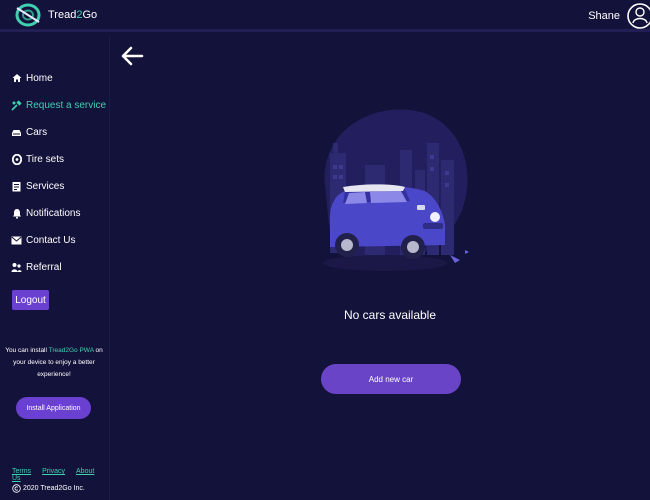 The width and height of the screenshot is (650, 500). Describe the element at coordinates (37, 132) in the screenshot. I see `sidebar-item-label: Cars` at that location.